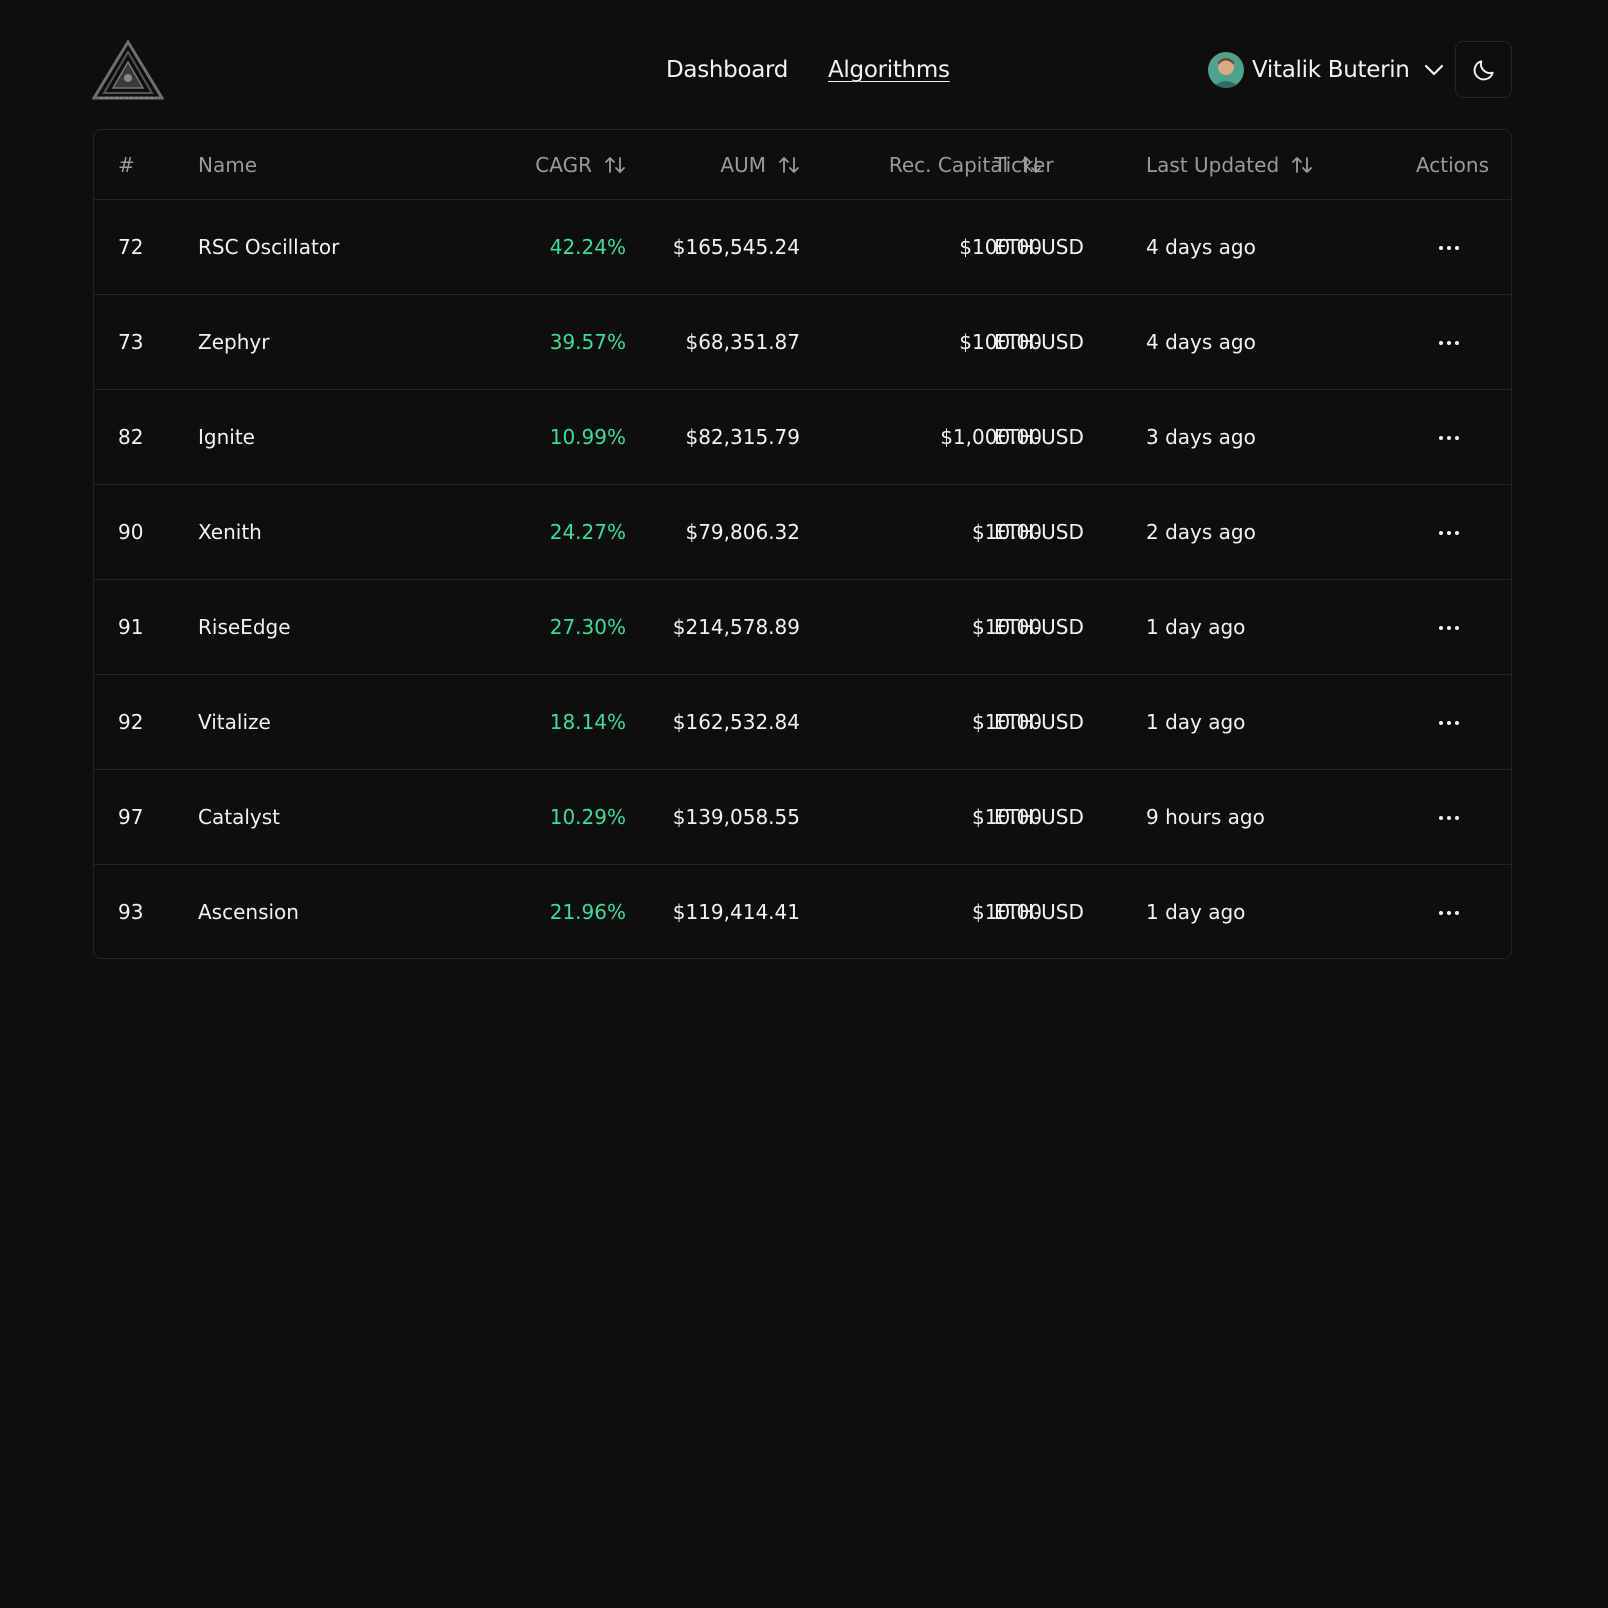  Describe the element at coordinates (226, 437) in the screenshot. I see `cell-name: Ignite` at that location.